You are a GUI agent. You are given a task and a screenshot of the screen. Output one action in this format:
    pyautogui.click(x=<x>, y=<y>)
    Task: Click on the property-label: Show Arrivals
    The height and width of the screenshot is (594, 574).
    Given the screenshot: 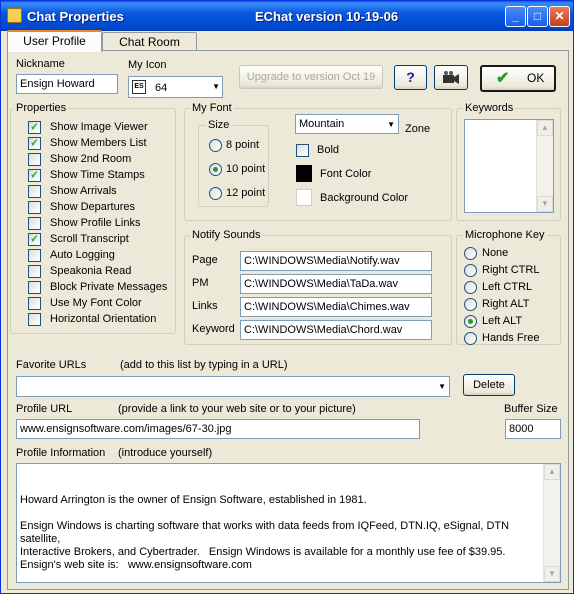 What is the action you would take?
    pyautogui.click(x=83, y=191)
    